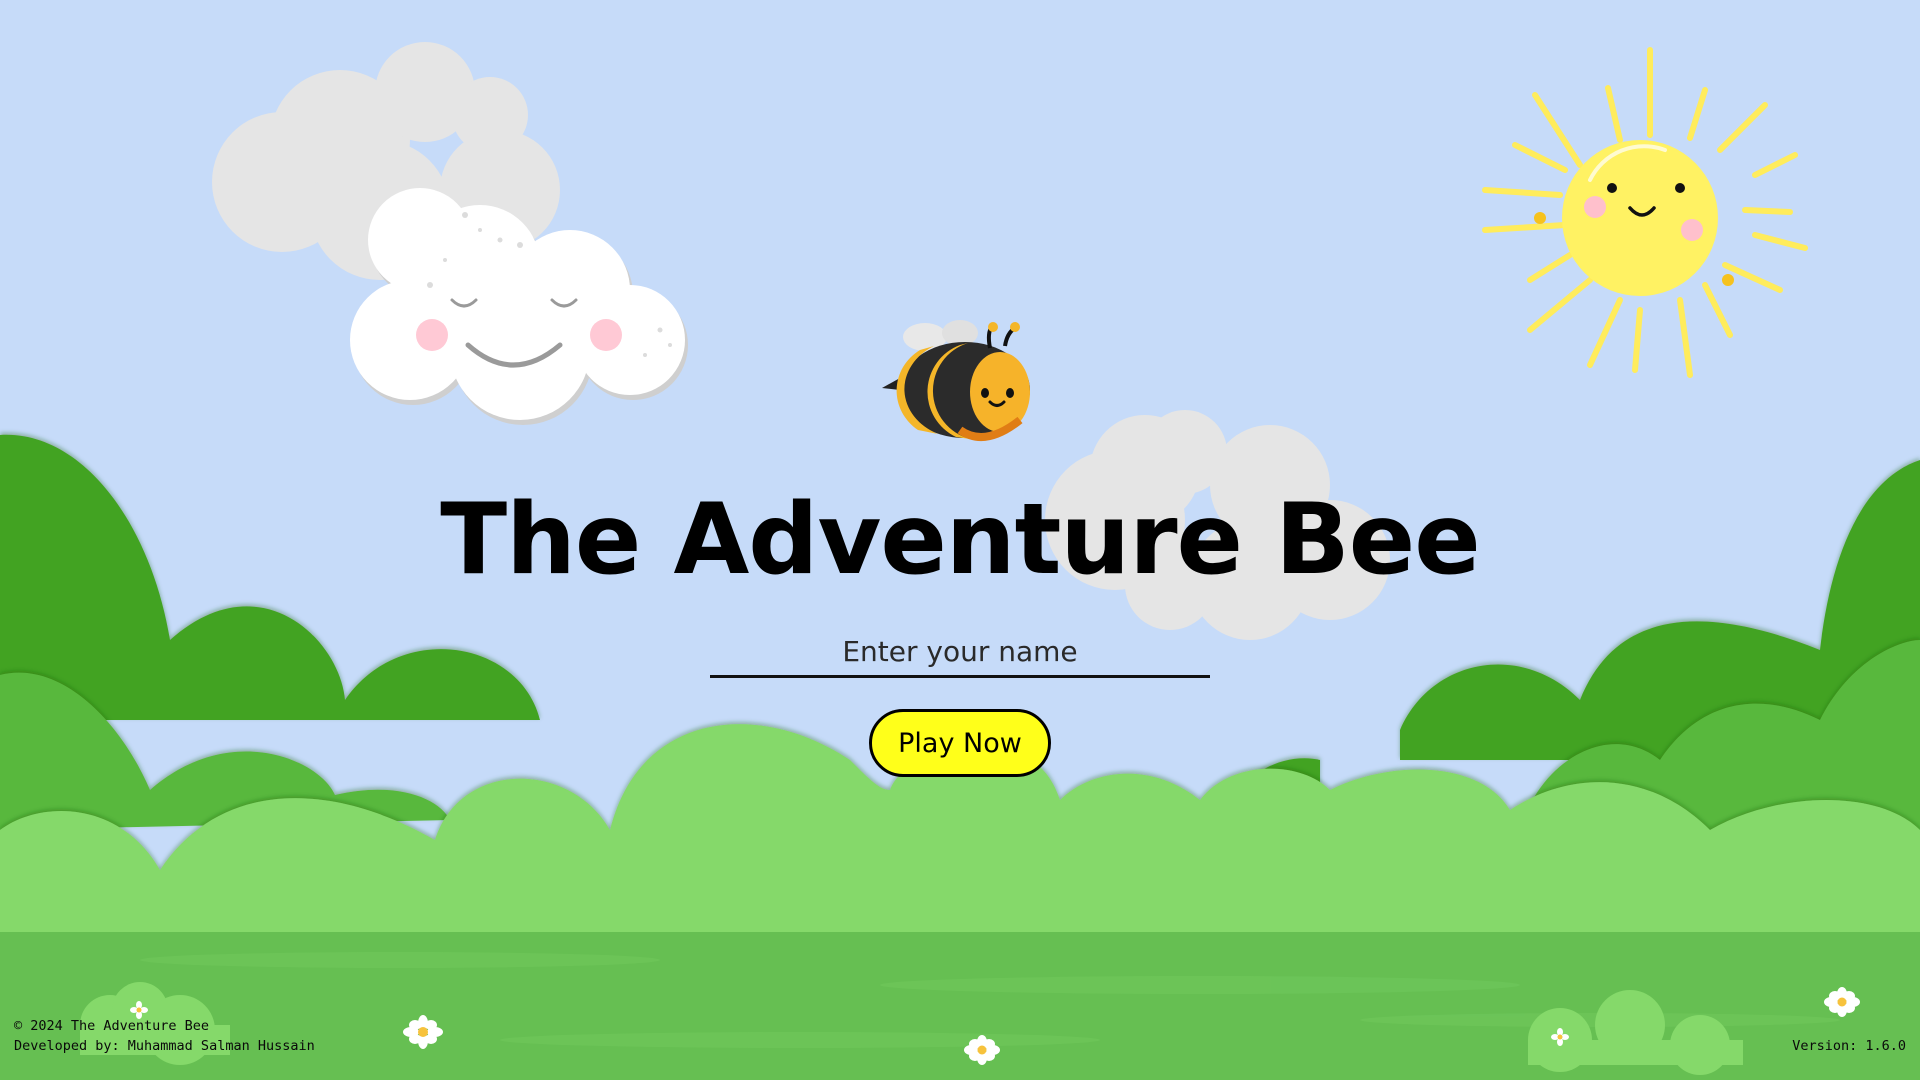 This screenshot has width=1920, height=1080. Describe the element at coordinates (112, 1026) in the screenshot. I see `copyright-text: © 2024 The Adventure Bee` at that location.